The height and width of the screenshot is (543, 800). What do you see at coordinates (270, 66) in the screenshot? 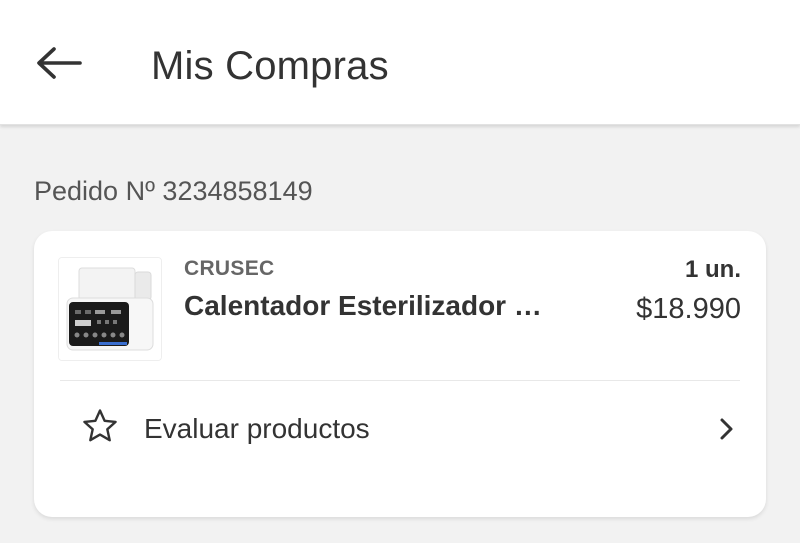
I see `page-title: Mis Compras` at bounding box center [270, 66].